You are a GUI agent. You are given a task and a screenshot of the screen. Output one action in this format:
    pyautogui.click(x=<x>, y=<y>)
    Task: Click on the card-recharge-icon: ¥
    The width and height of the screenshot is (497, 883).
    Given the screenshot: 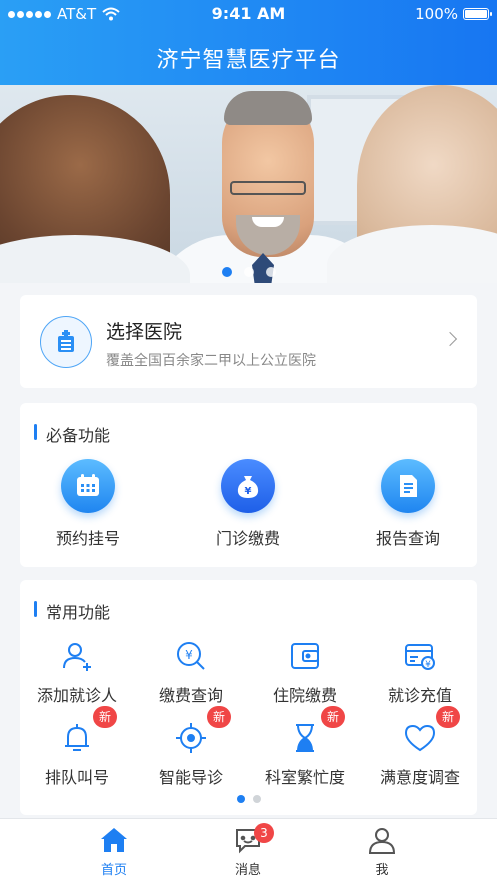 What is the action you would take?
    pyautogui.click(x=420, y=656)
    